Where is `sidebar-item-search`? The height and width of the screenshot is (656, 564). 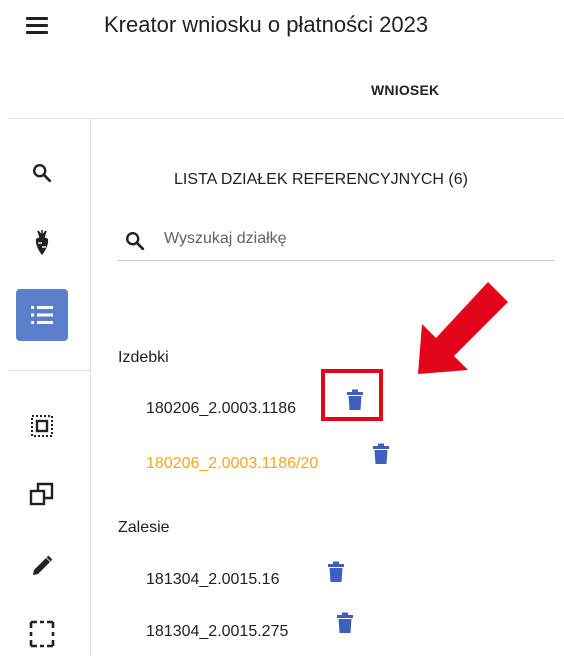 sidebar-item-search is located at coordinates (42, 173).